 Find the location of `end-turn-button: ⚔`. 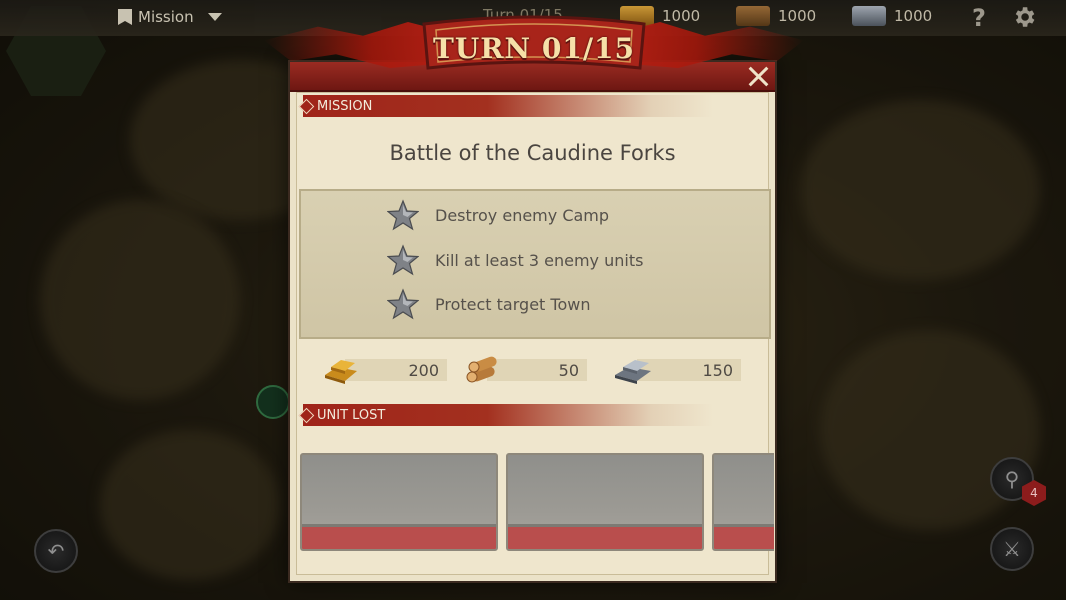

end-turn-button: ⚔ is located at coordinates (1012, 549).